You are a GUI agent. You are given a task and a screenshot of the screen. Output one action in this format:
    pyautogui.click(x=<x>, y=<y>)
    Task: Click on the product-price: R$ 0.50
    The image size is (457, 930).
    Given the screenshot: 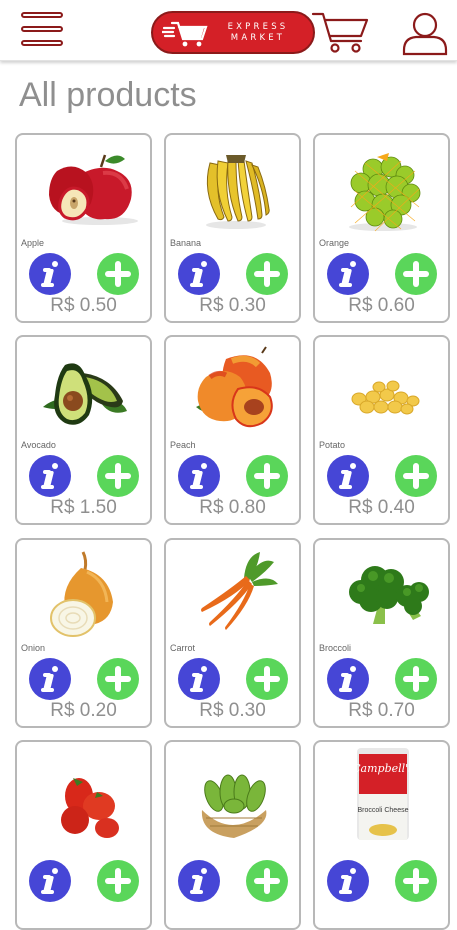 What is the action you would take?
    pyautogui.click(x=83, y=305)
    